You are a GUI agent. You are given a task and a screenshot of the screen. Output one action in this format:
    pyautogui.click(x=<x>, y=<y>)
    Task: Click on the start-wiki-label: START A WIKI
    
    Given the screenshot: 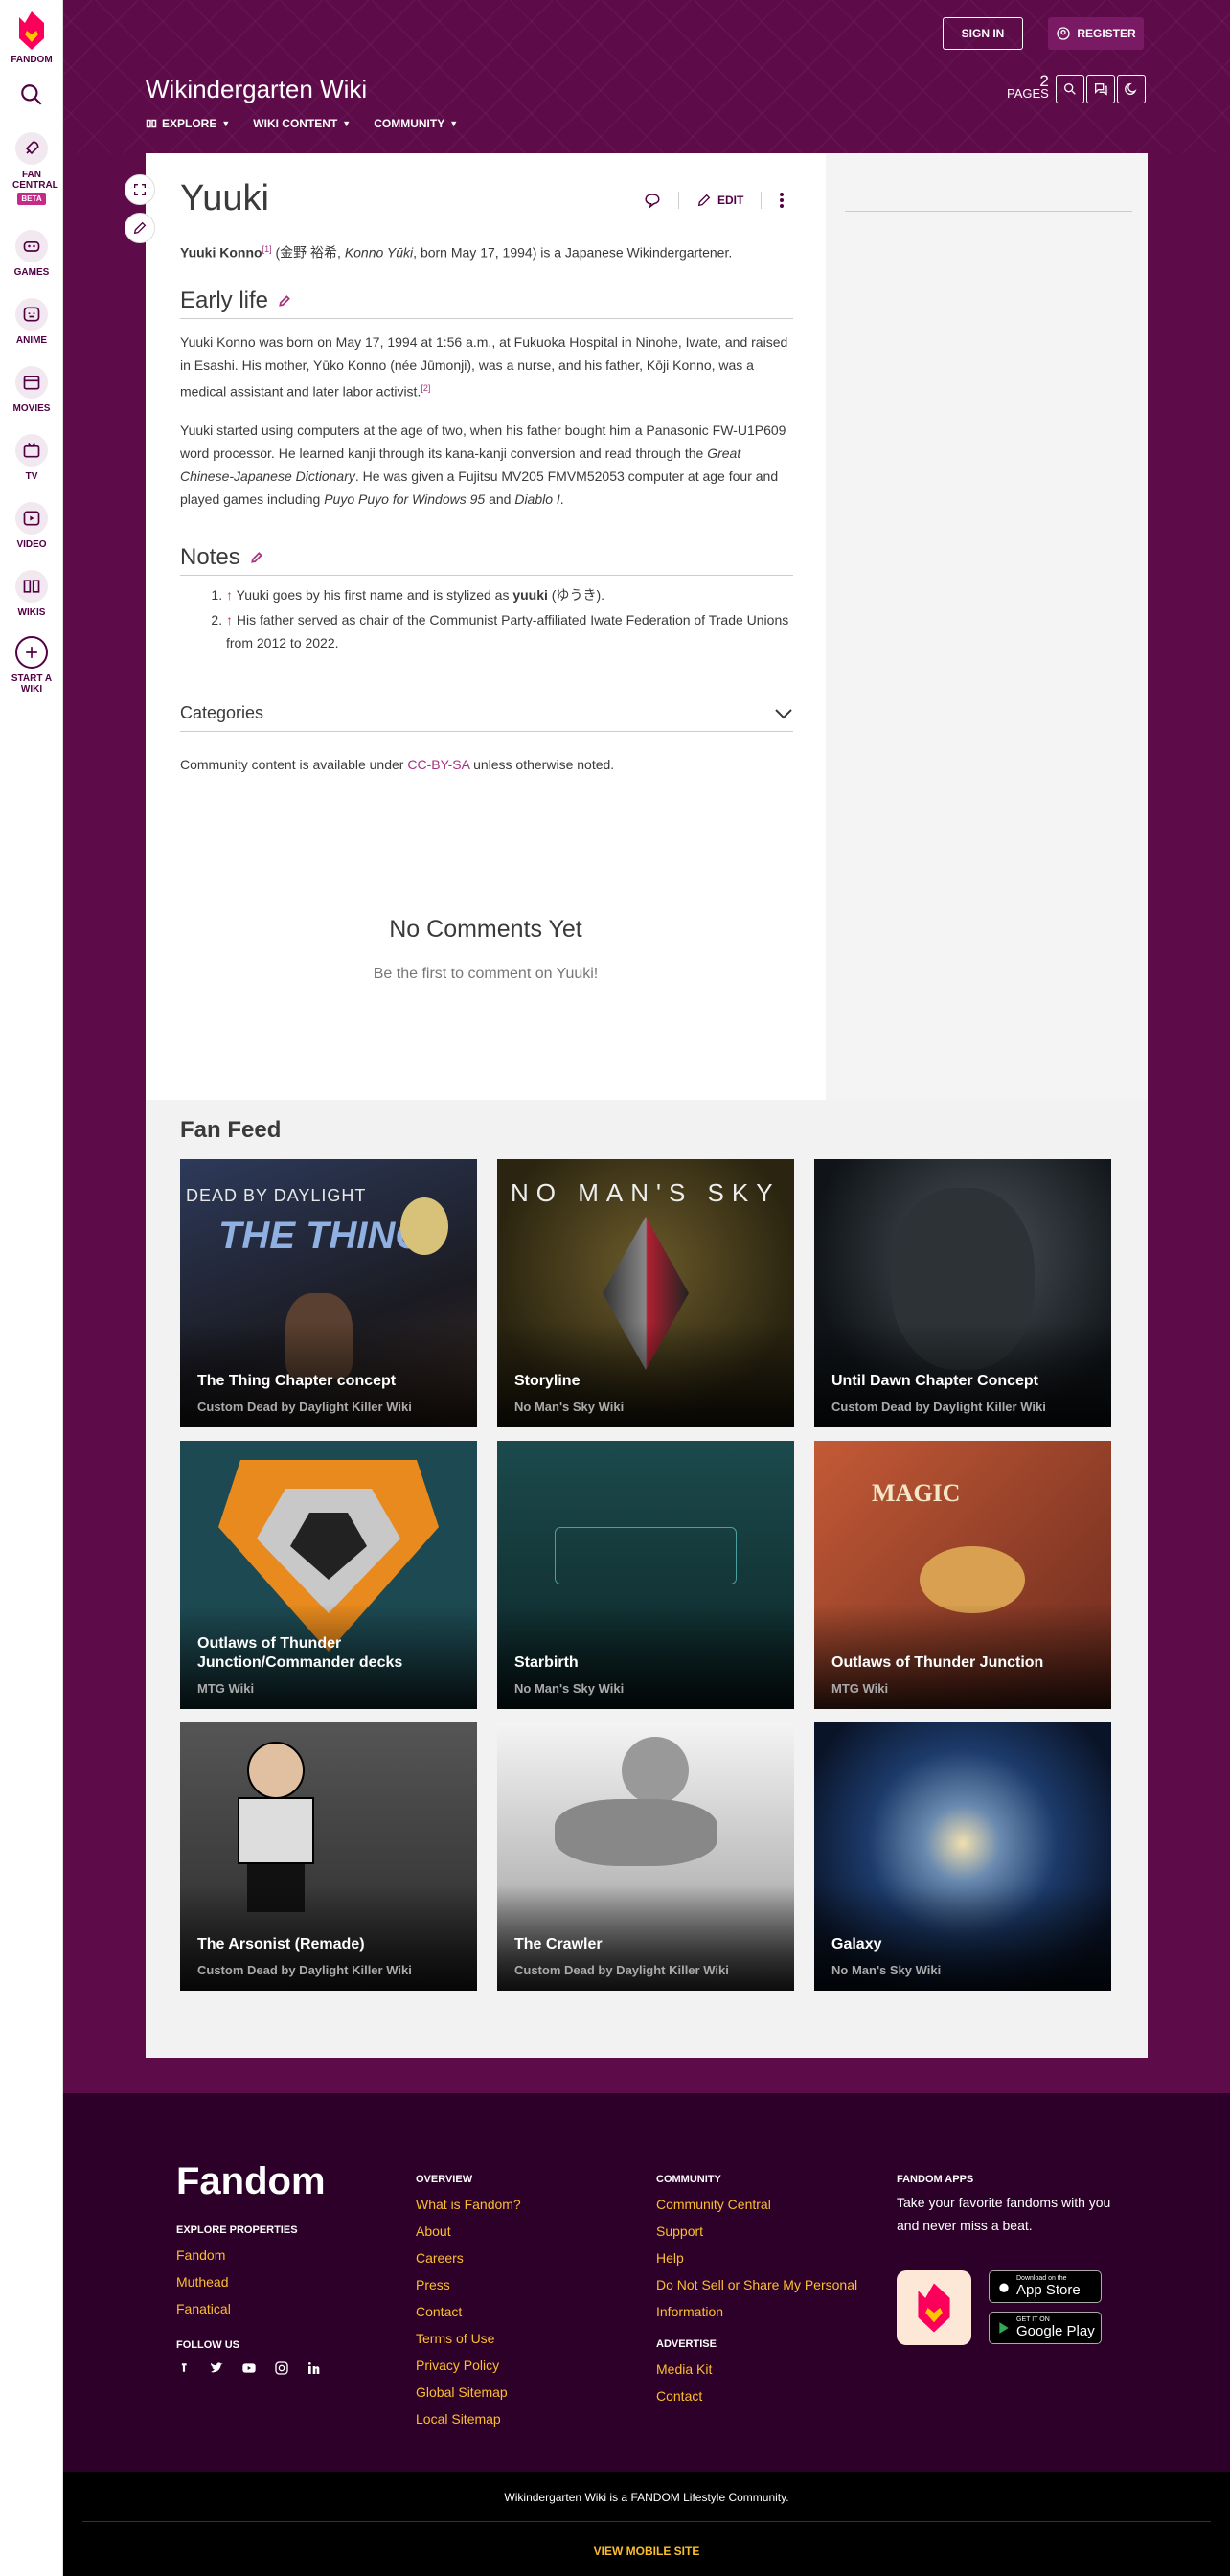 What is the action you would take?
    pyautogui.click(x=32, y=684)
    